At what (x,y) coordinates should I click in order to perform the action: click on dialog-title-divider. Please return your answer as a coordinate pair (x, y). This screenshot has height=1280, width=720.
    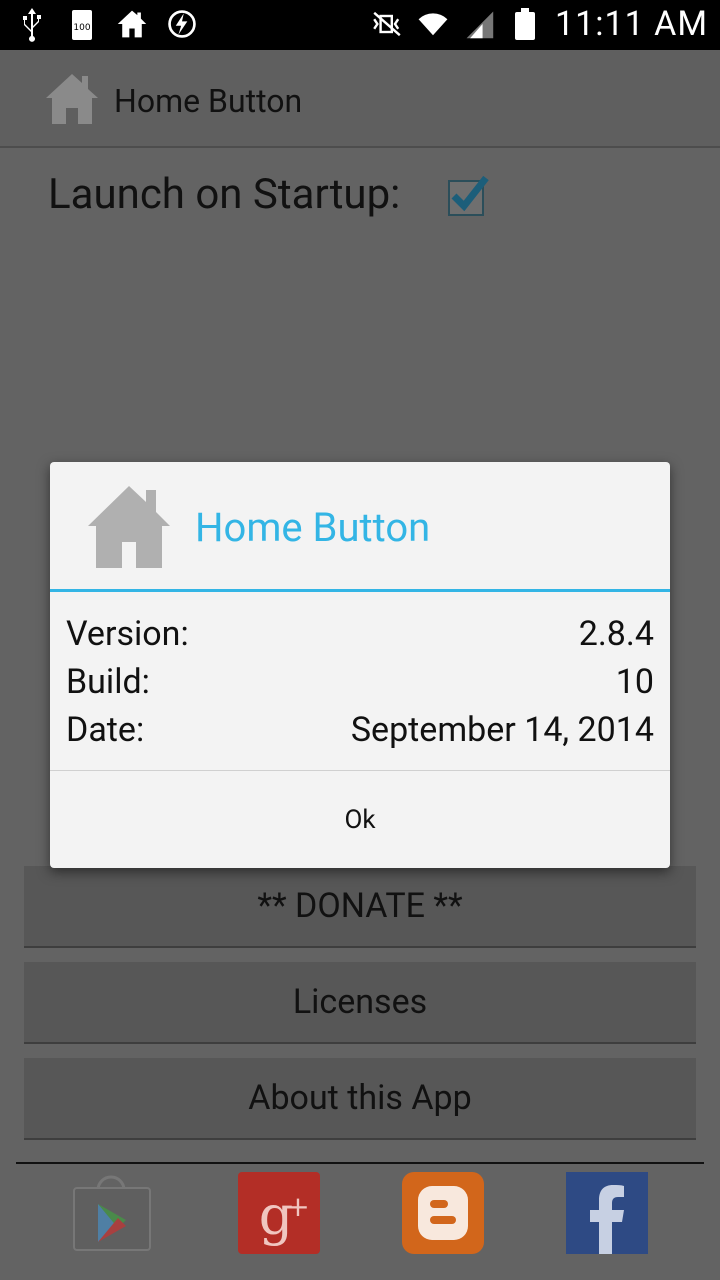
    Looking at the image, I should click on (360, 590).